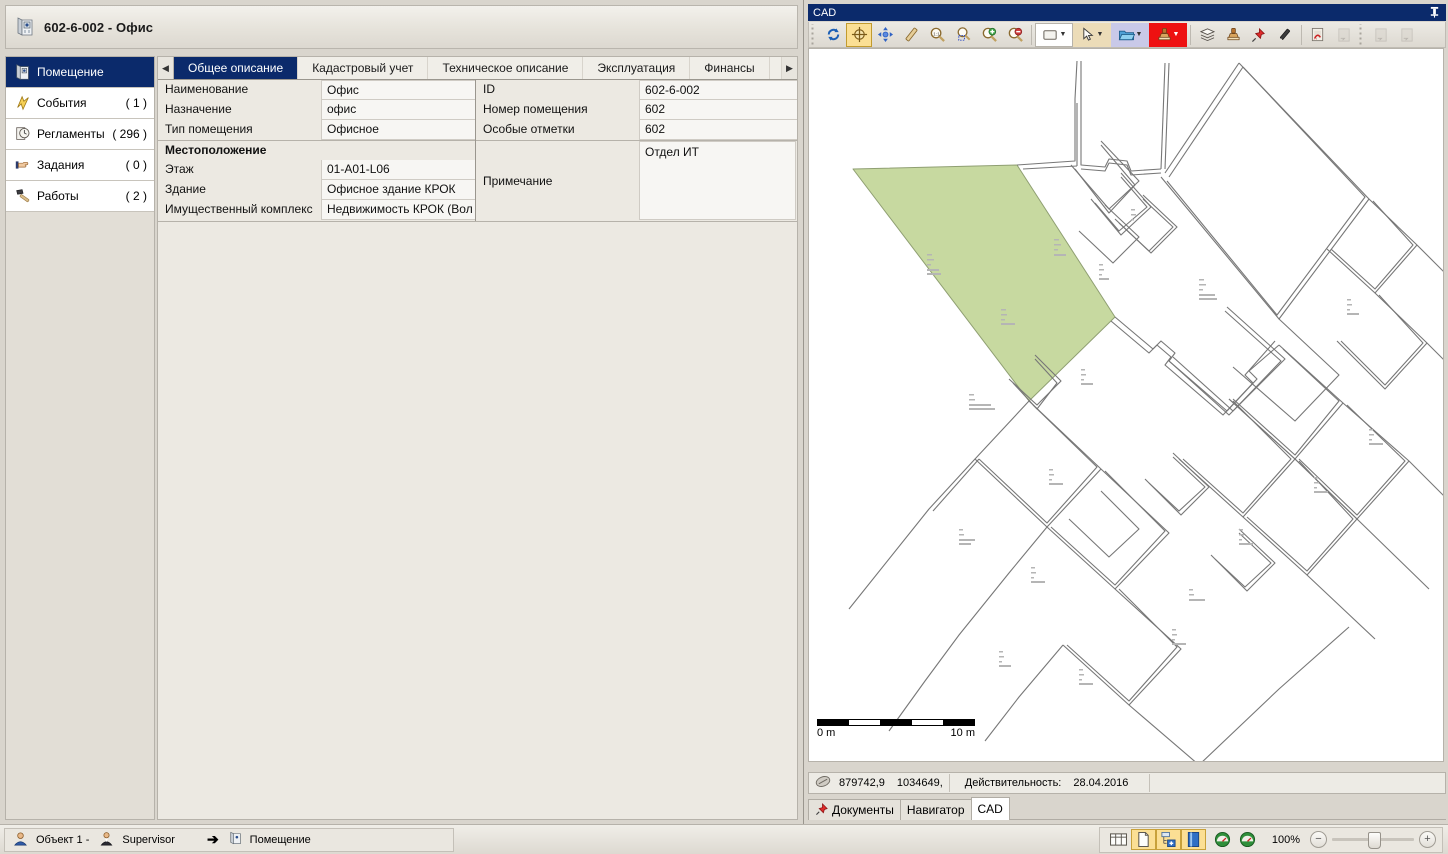 The image size is (1448, 854). What do you see at coordinates (989, 35) in the screenshot?
I see `zoom-in-icon` at bounding box center [989, 35].